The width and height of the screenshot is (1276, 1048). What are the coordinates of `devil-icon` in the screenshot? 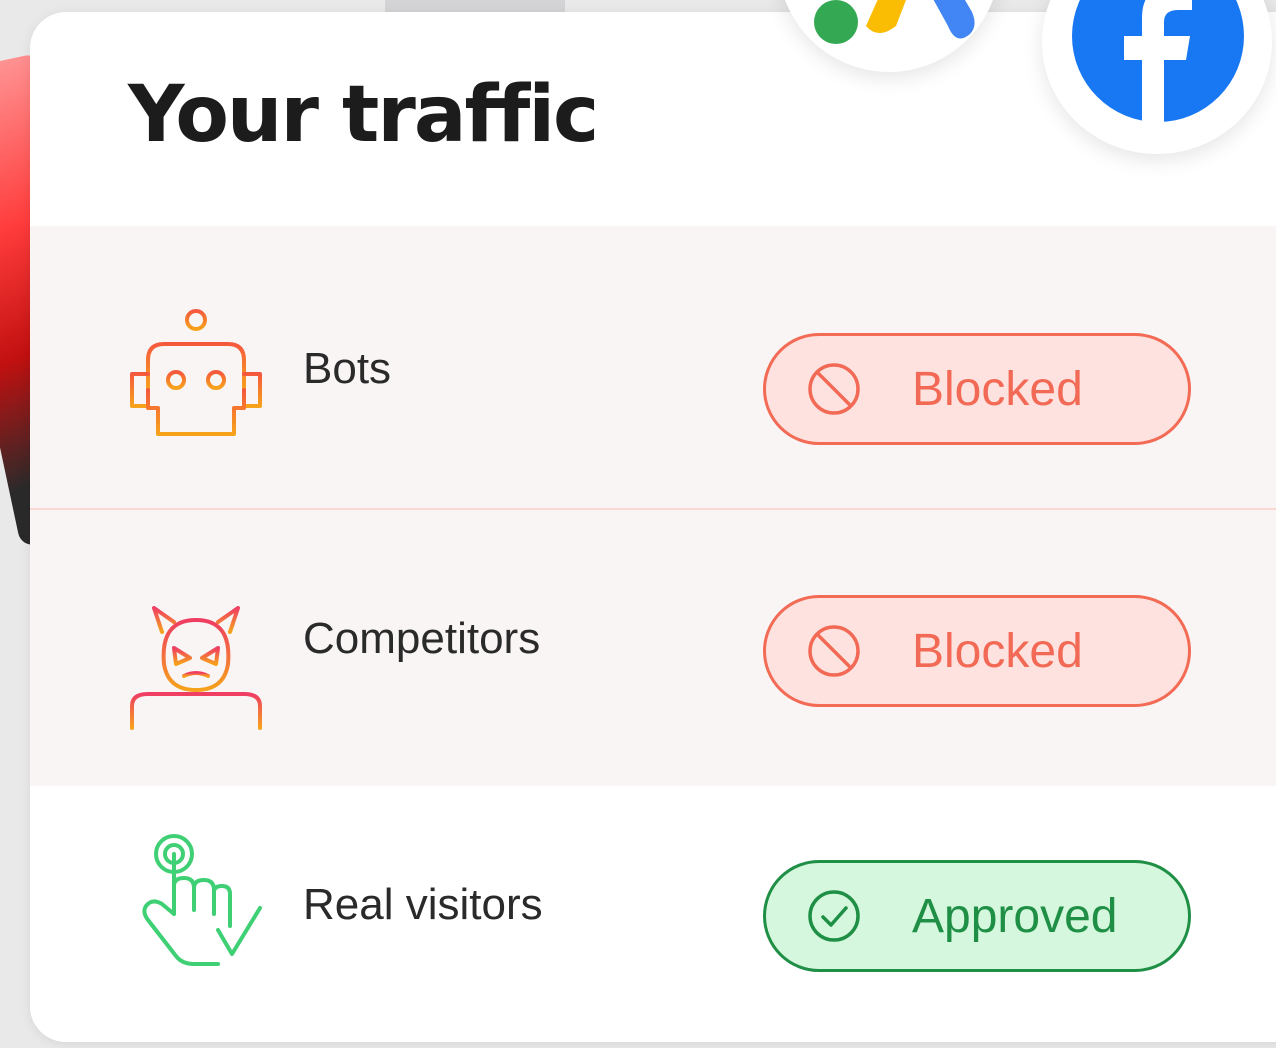 It's located at (196, 669).